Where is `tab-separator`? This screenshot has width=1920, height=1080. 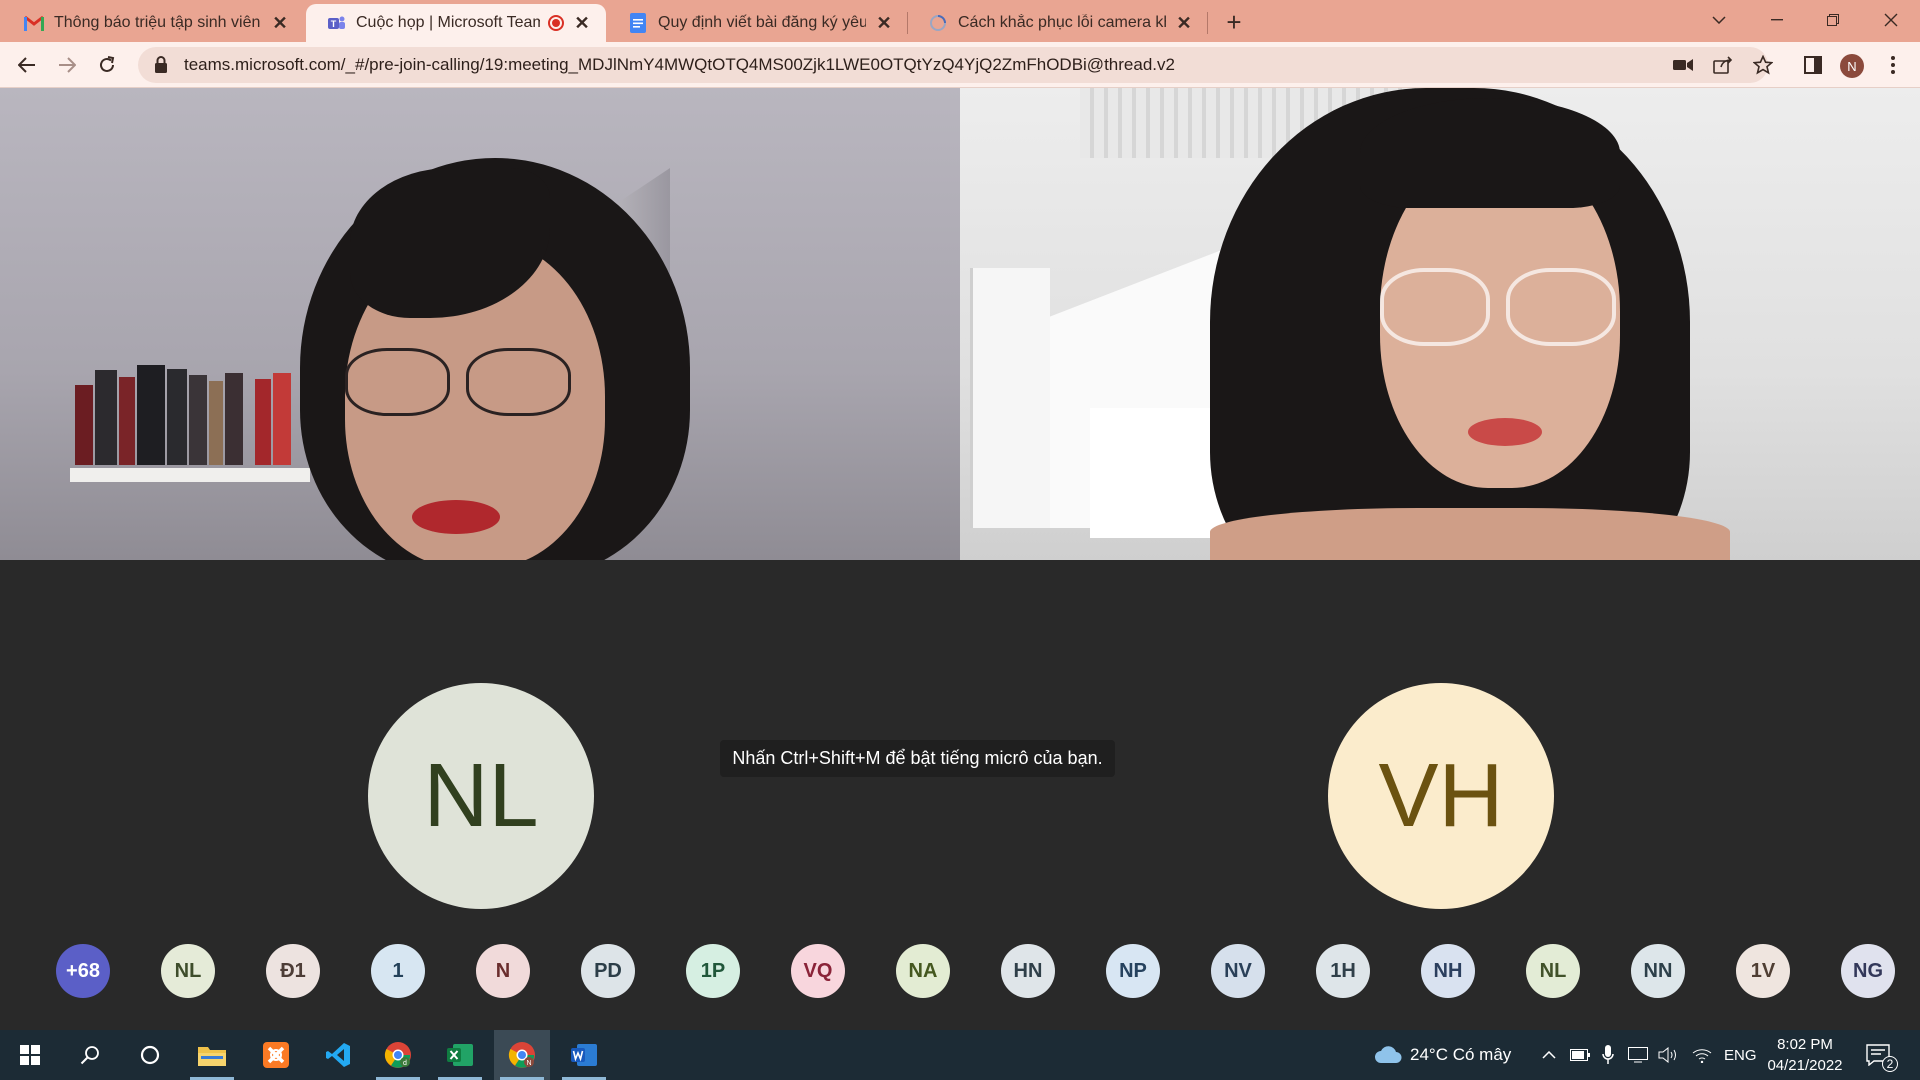 tab-separator is located at coordinates (1207, 23).